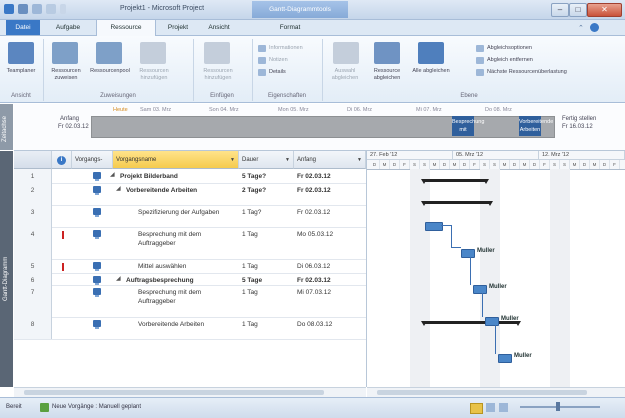  Describe the element at coordinates (594, 27) in the screenshot. I see `help-icon` at that location.